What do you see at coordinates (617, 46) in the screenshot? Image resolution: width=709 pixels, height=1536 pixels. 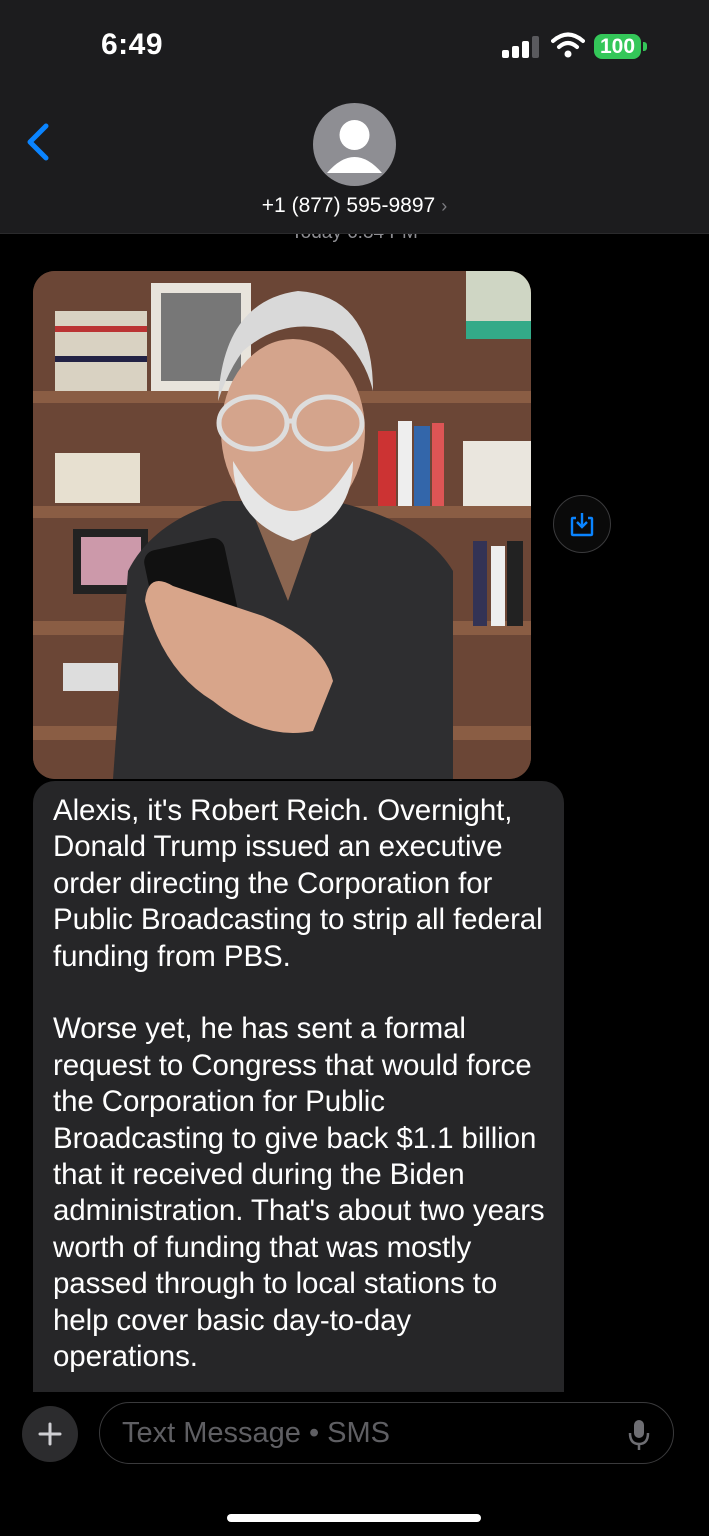 I see `battery-icon: 100` at bounding box center [617, 46].